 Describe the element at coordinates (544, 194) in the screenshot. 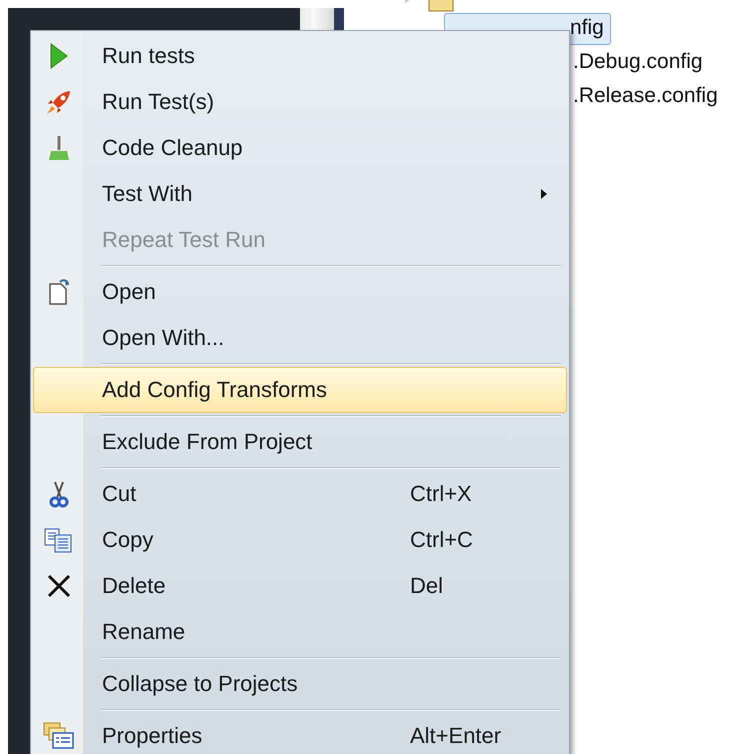

I see `submenu-arrow-icon` at that location.